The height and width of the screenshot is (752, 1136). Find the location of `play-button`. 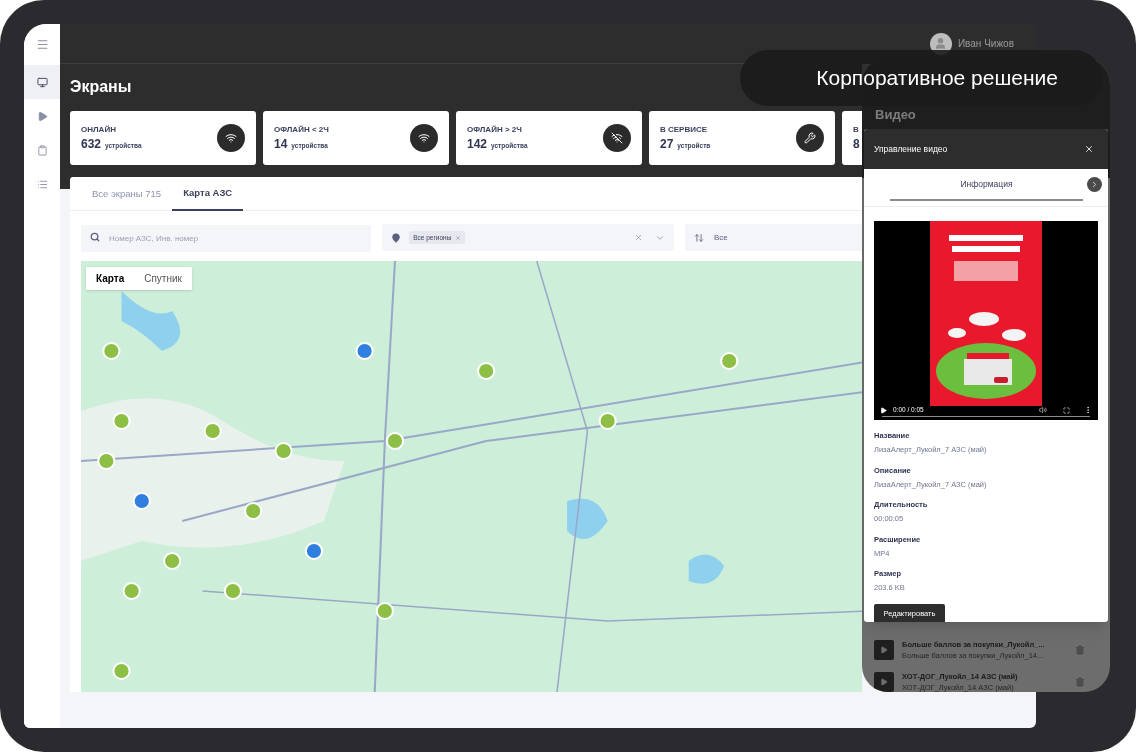

play-button is located at coordinates (884, 682).